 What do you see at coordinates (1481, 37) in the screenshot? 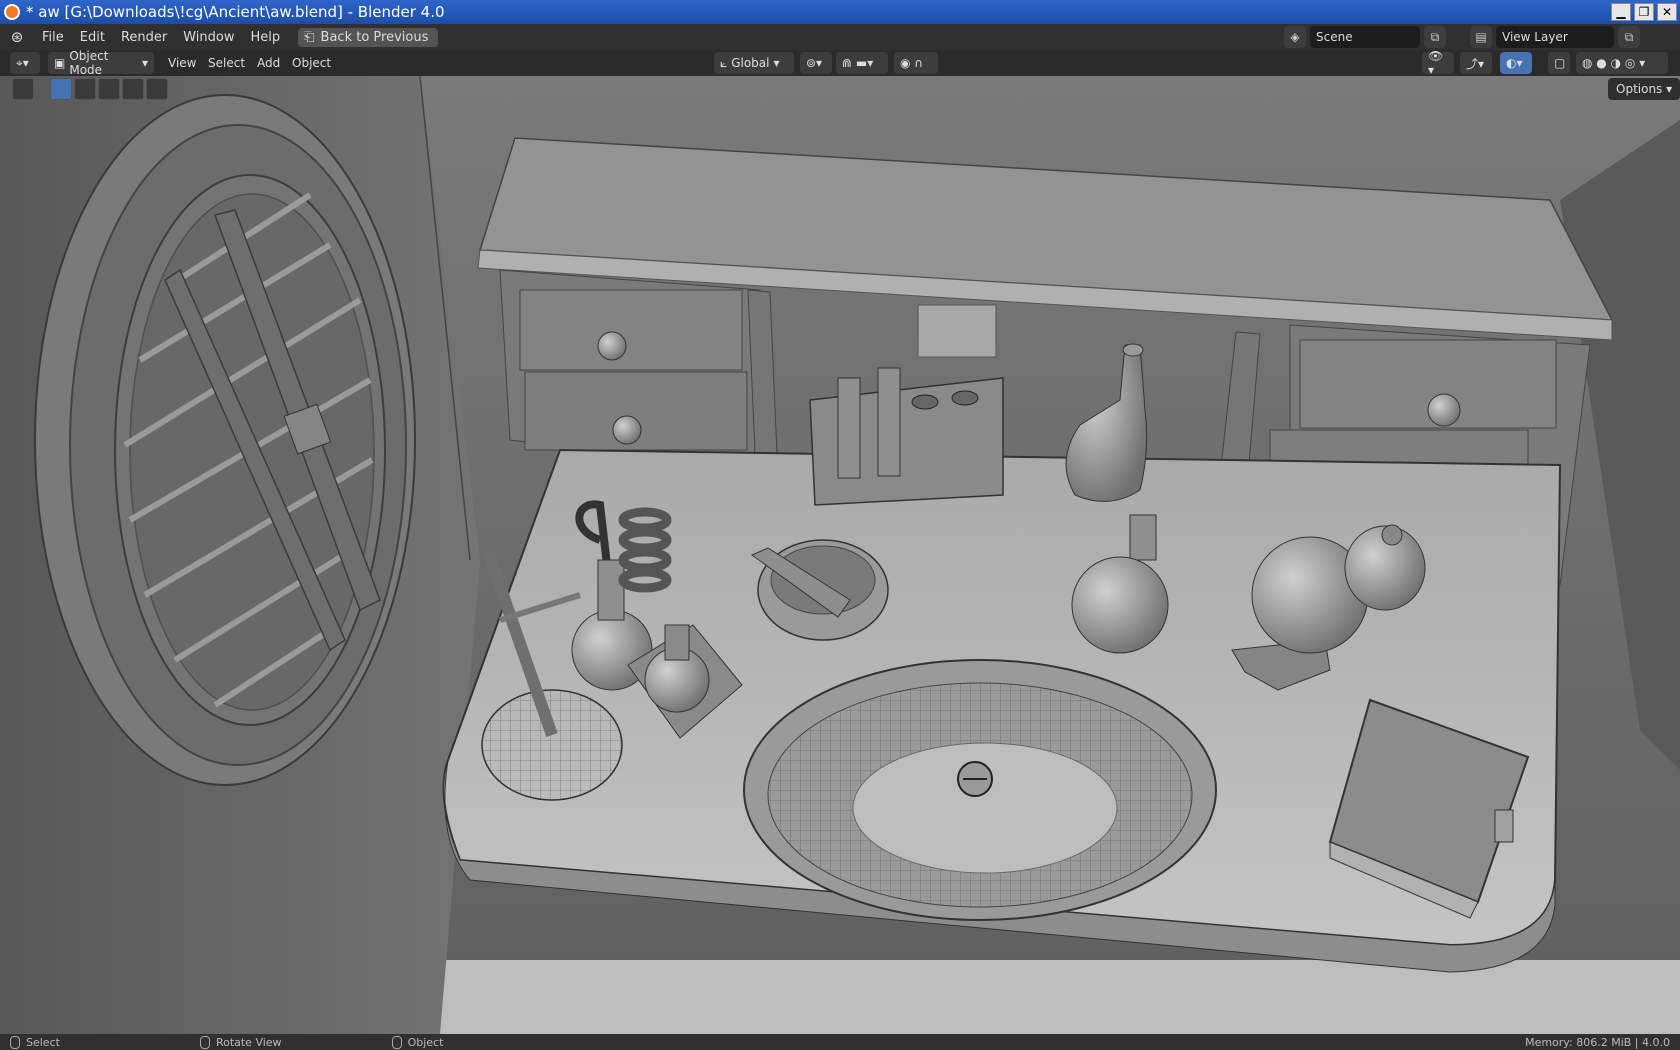
I see `view-layer-browse-icon: ▤` at bounding box center [1481, 37].